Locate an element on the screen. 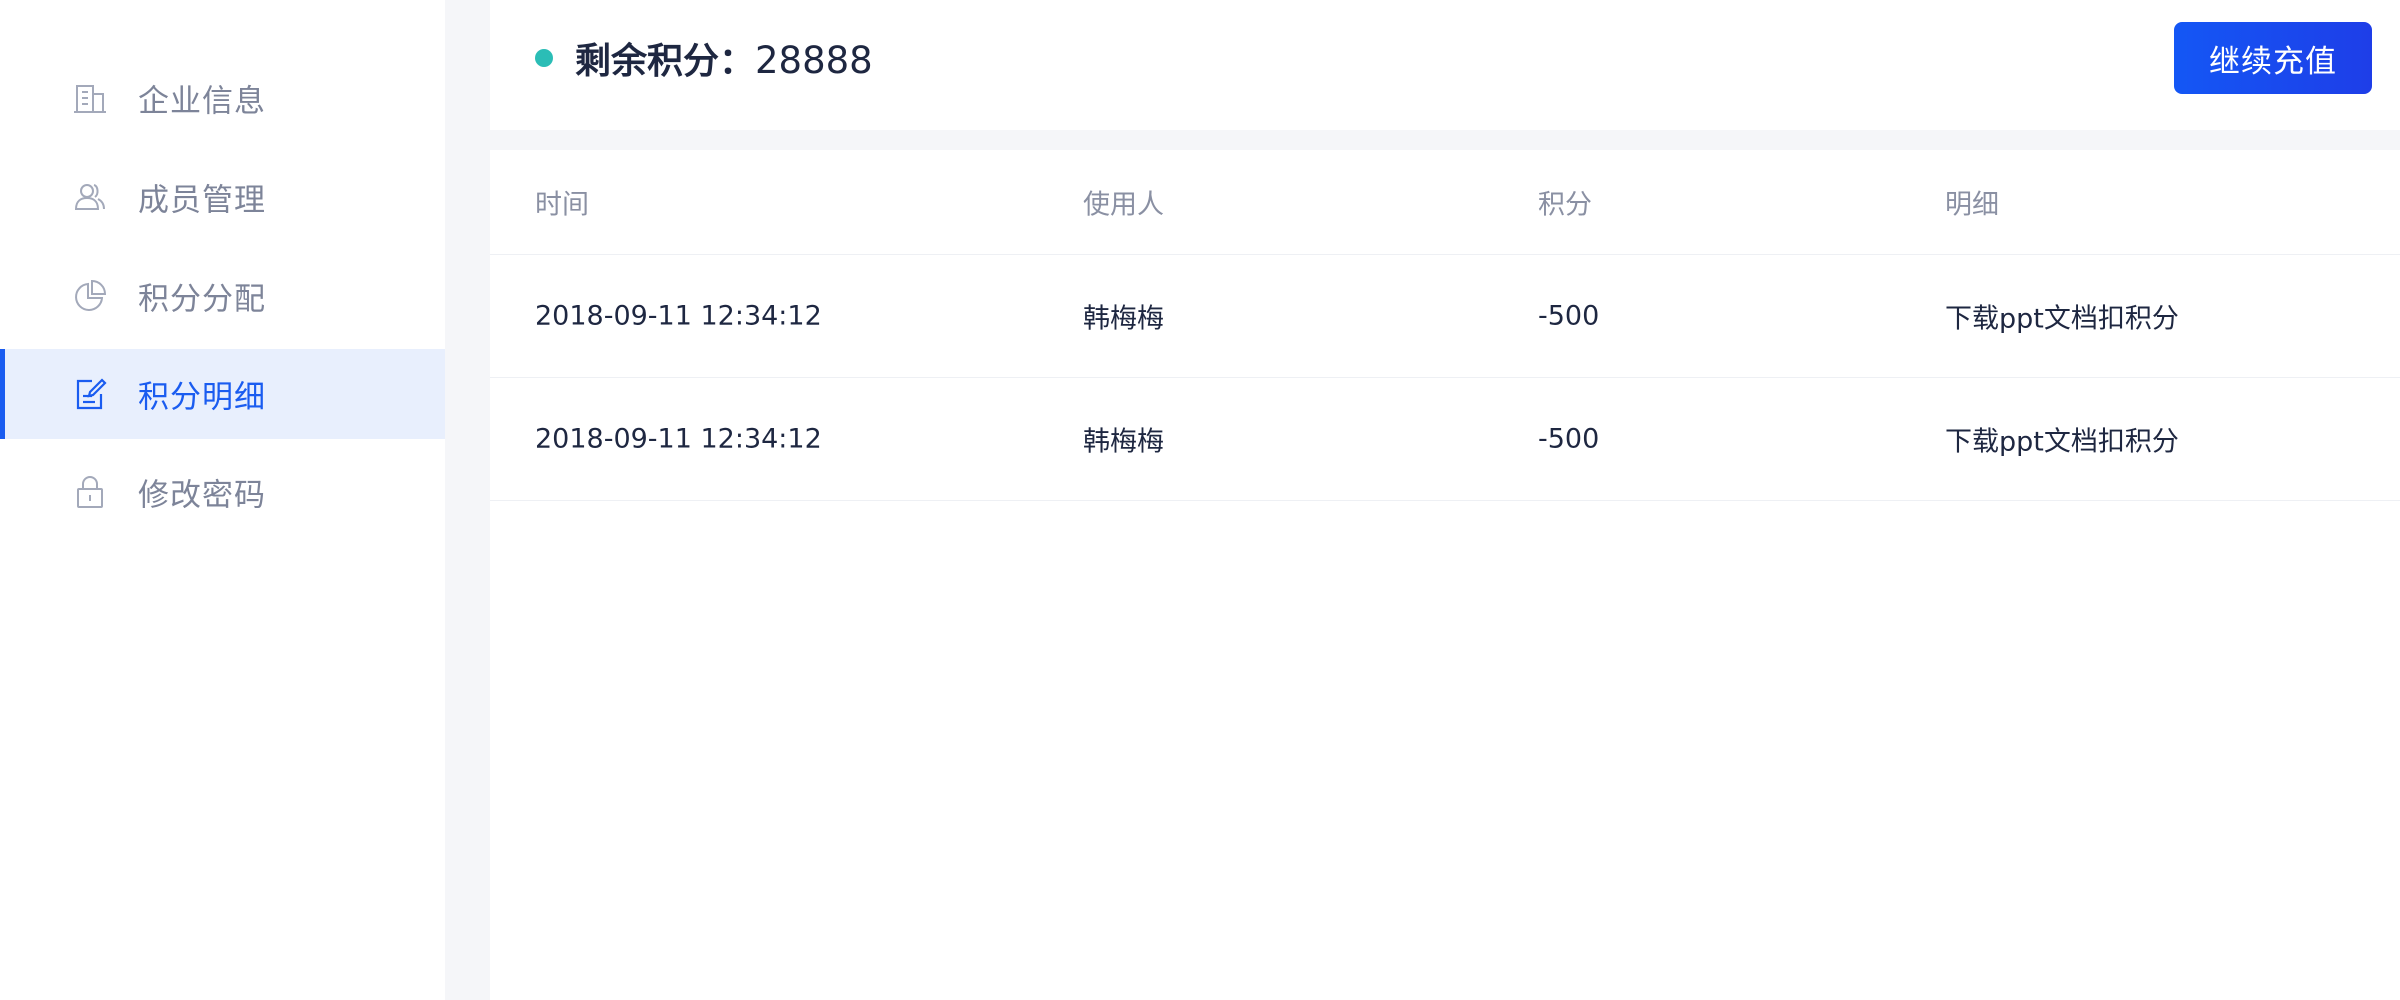 The height and width of the screenshot is (1000, 2400). remaining-points-label: 剩余积分： is located at coordinates (665, 61).